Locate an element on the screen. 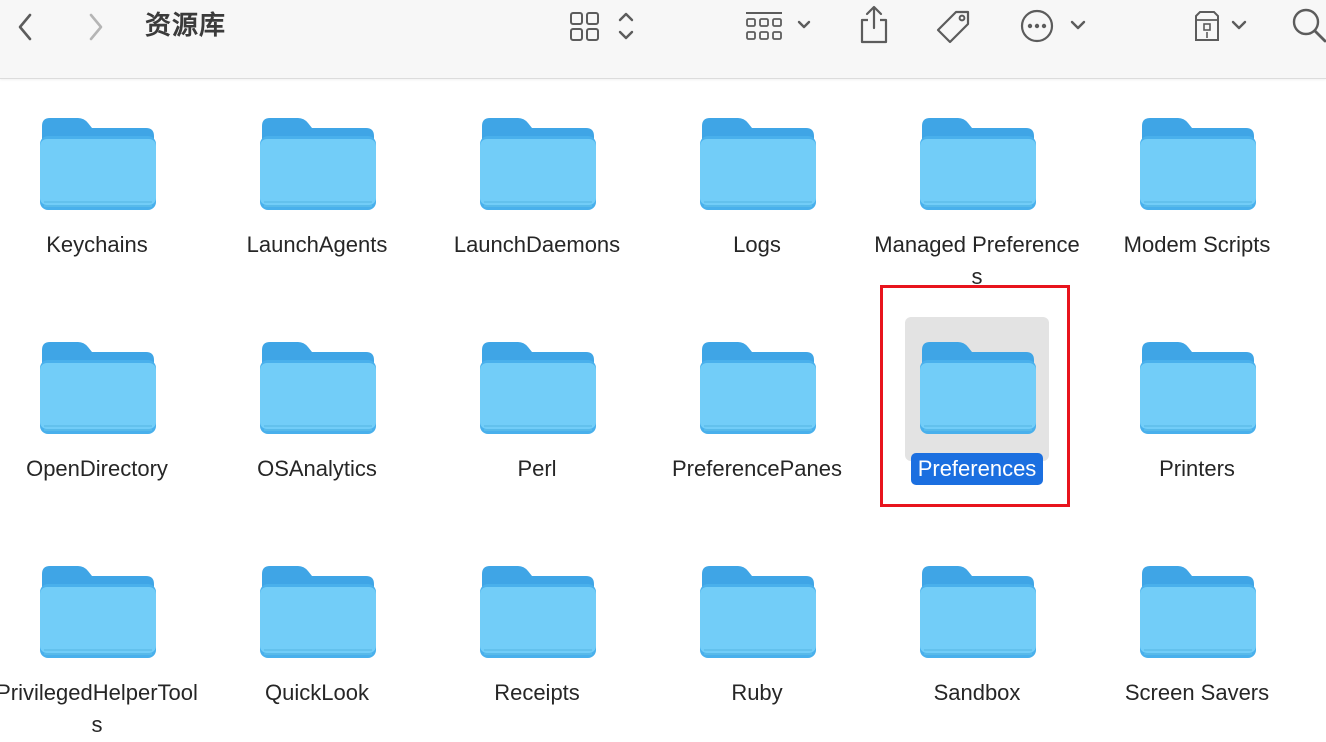 This screenshot has width=1326, height=742. folder-name: LaunchAgents is located at coordinates (317, 244).